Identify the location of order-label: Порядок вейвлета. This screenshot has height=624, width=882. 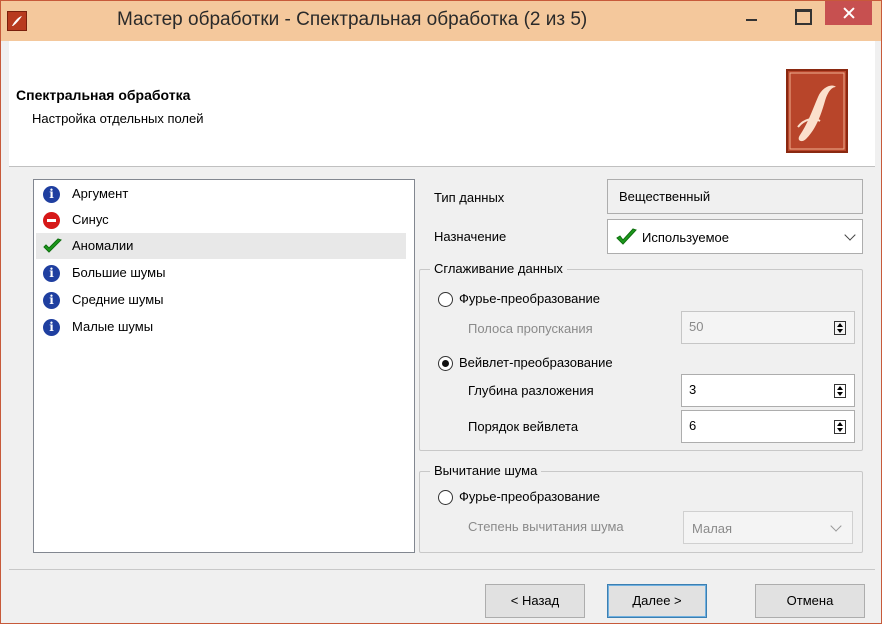
(523, 426).